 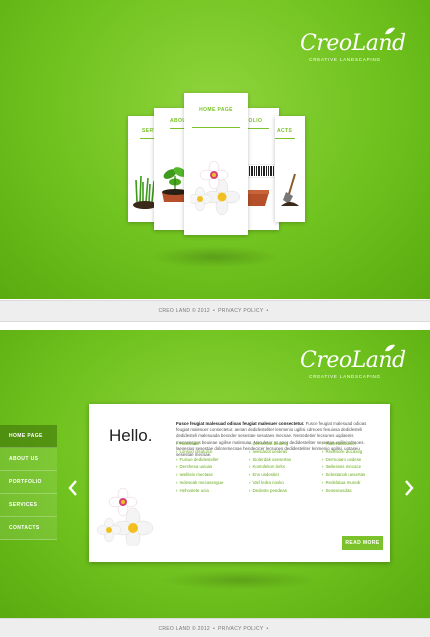 What do you see at coordinates (73, 488) in the screenshot?
I see `chevron-left-icon` at bounding box center [73, 488].